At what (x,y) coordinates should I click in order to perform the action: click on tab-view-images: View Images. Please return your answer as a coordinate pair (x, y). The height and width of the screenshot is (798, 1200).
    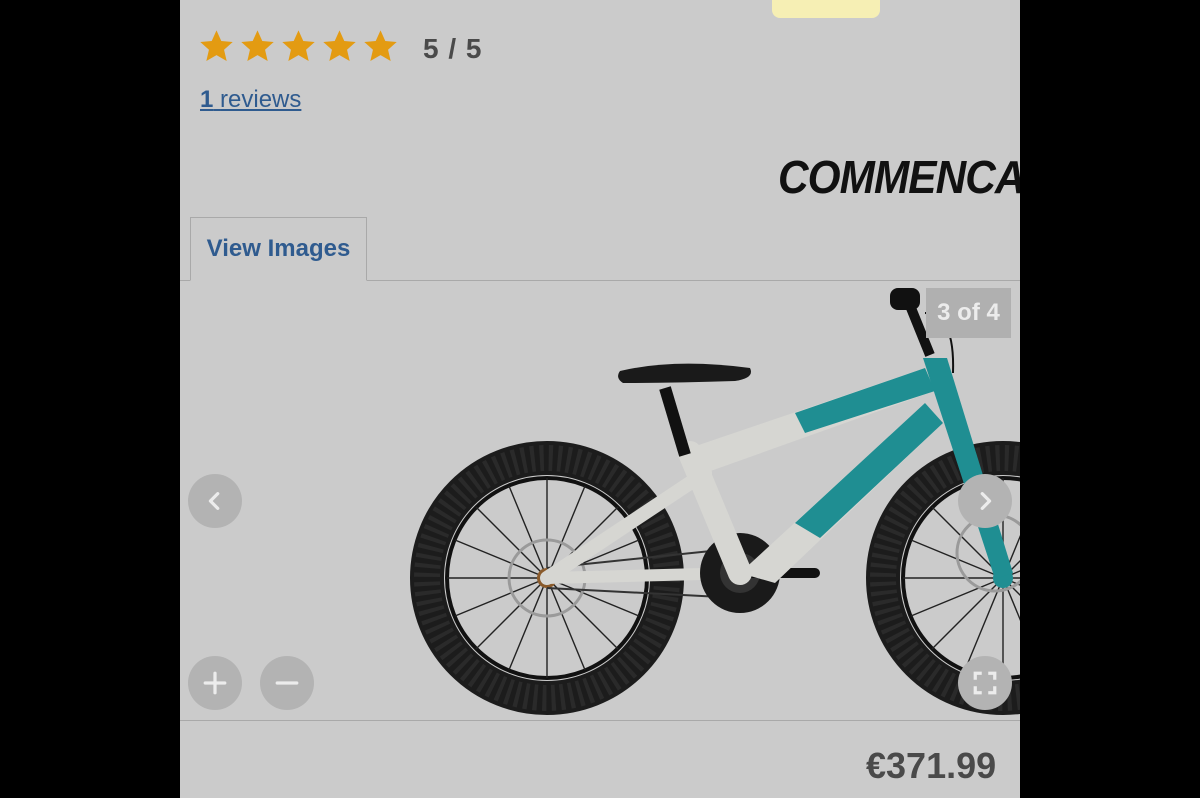
    Looking at the image, I should click on (278, 249).